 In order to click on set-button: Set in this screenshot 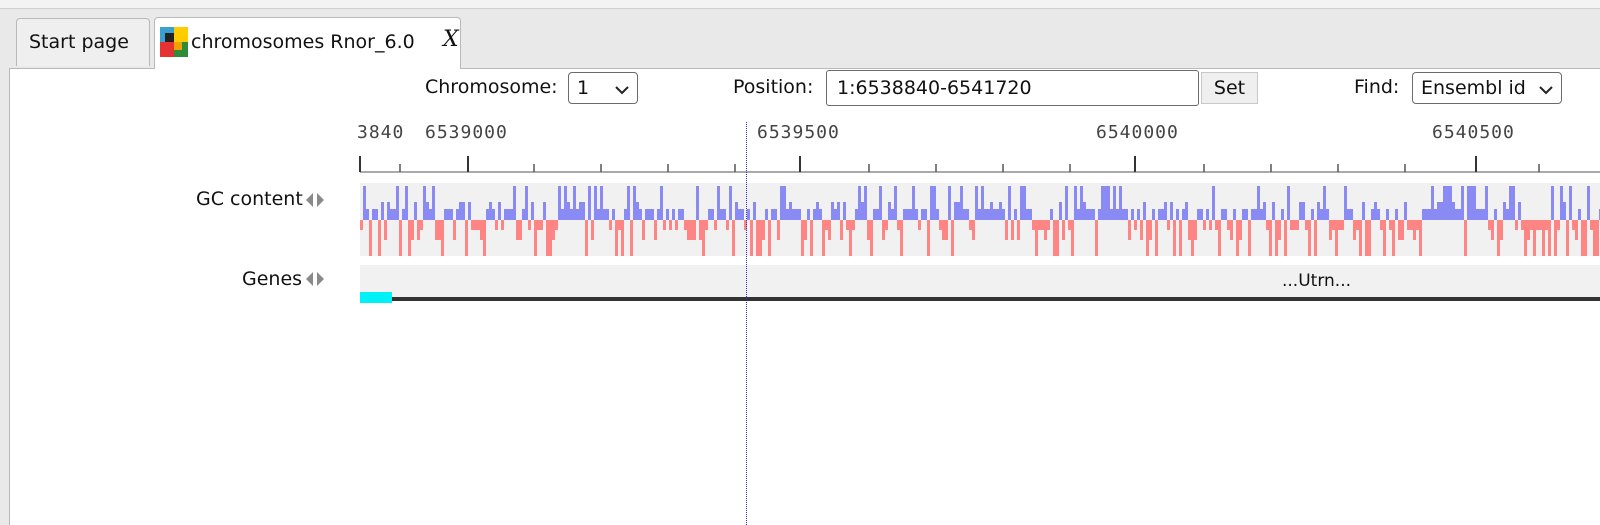, I will do `click(1229, 88)`.